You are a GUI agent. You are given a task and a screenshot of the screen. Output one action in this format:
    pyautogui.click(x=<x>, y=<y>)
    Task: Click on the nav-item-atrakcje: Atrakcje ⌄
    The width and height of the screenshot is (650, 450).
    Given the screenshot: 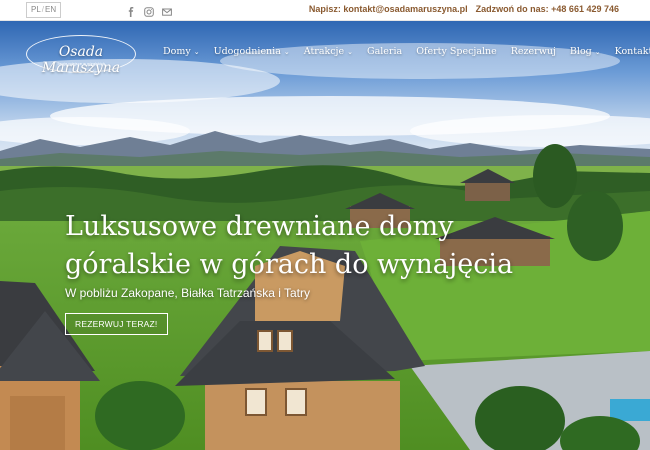 What is the action you would take?
    pyautogui.click(x=328, y=51)
    